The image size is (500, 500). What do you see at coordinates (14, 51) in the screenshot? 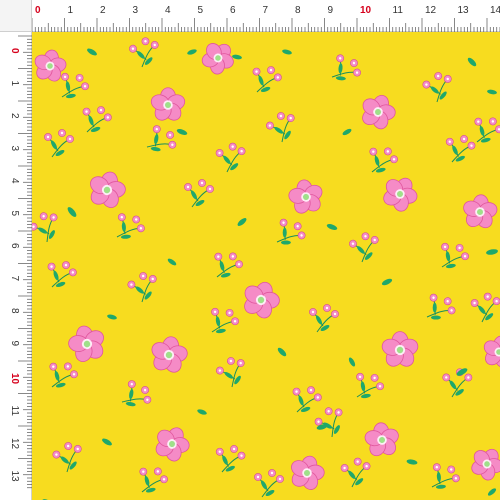
I see `ruler-left-label: 0` at bounding box center [14, 51].